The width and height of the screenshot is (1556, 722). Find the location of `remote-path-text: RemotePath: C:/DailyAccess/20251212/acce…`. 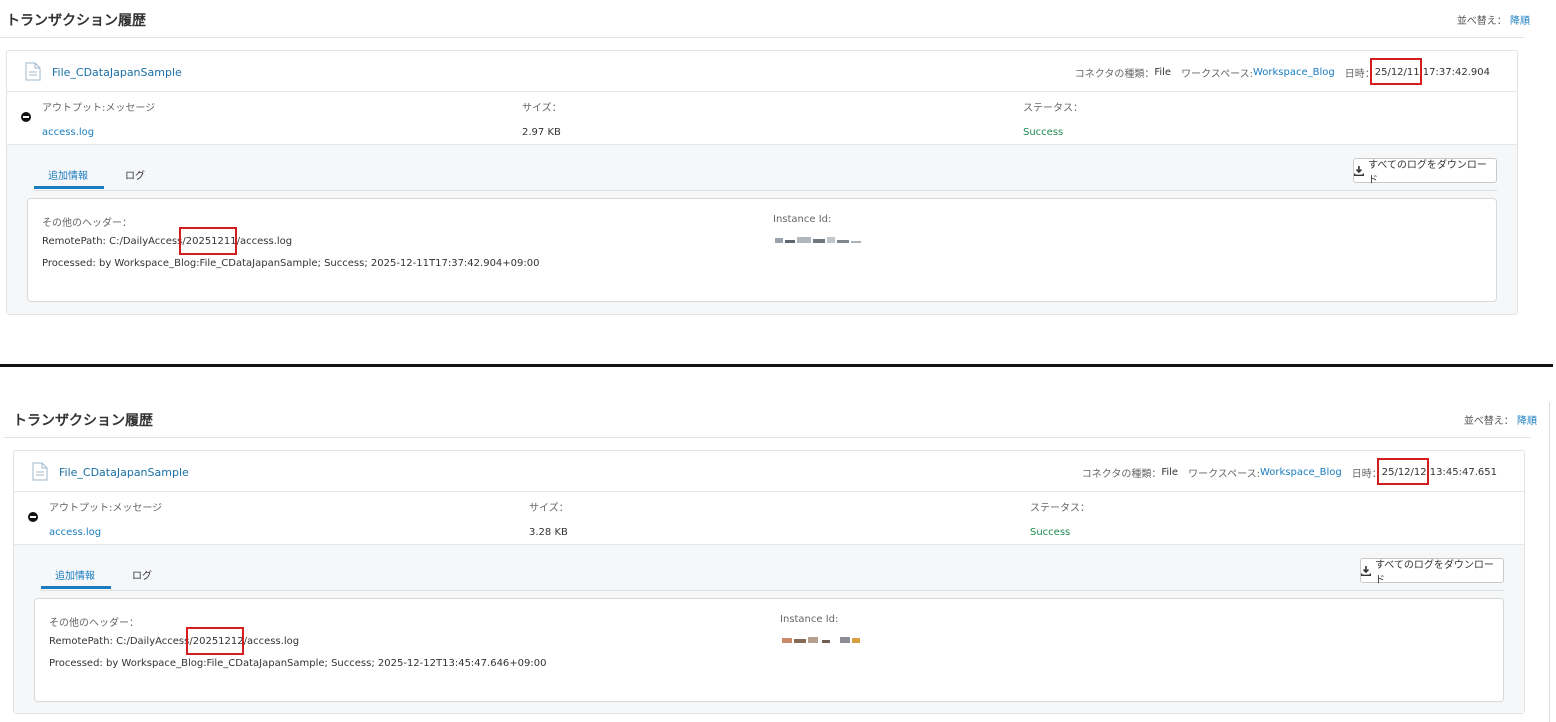

remote-path-text: RemotePath: C:/DailyAccess/20251212/acce… is located at coordinates (174, 641).